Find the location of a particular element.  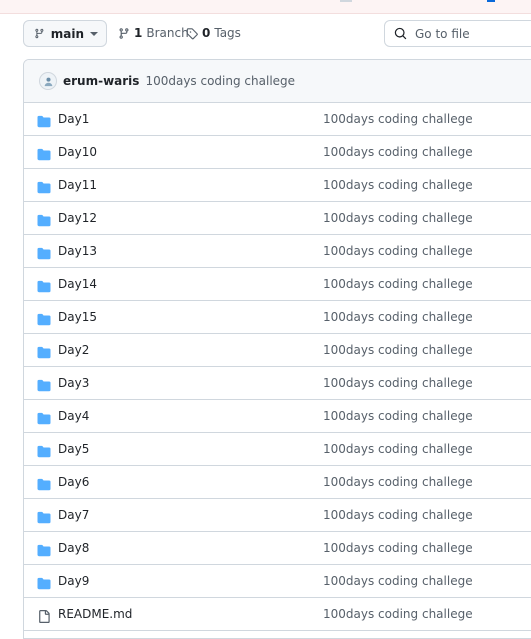

latest-commit-bar: erum-waris 100days coding challege is located at coordinates (277, 81).